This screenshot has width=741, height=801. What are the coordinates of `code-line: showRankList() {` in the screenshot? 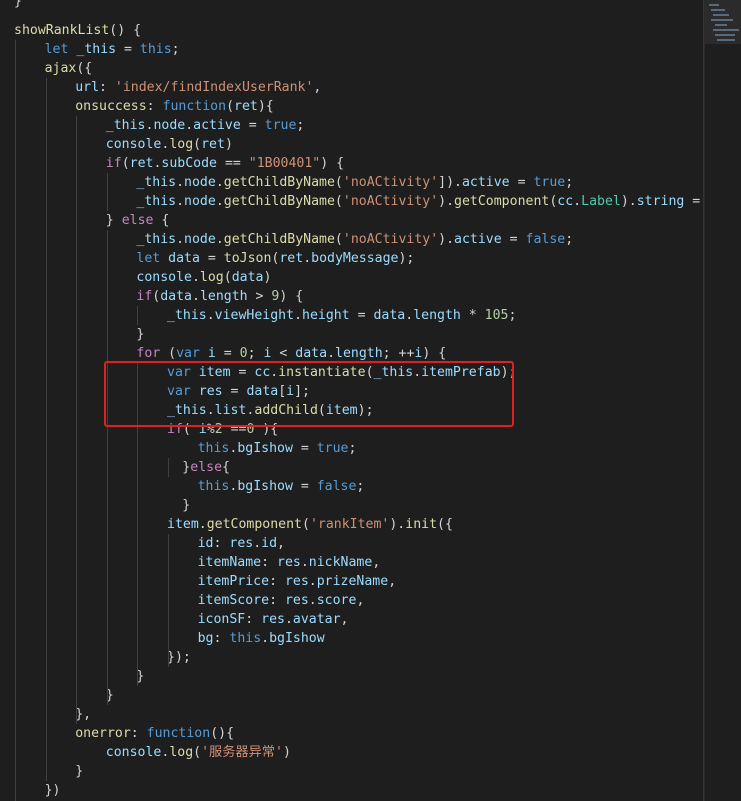 It's located at (77, 30).